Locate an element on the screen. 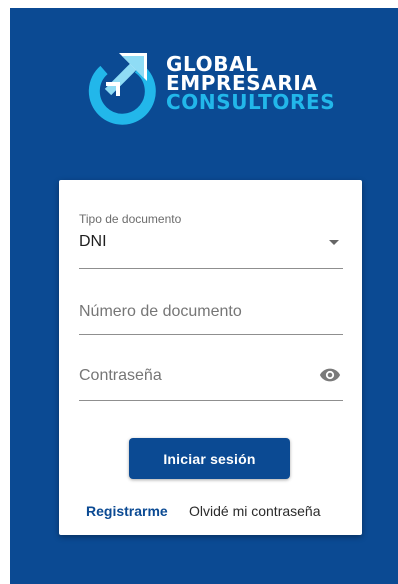 This screenshot has height=584, width=398. brand-logo: GLOBAL EMPRESARIA CONSULTORES is located at coordinates (212, 89).